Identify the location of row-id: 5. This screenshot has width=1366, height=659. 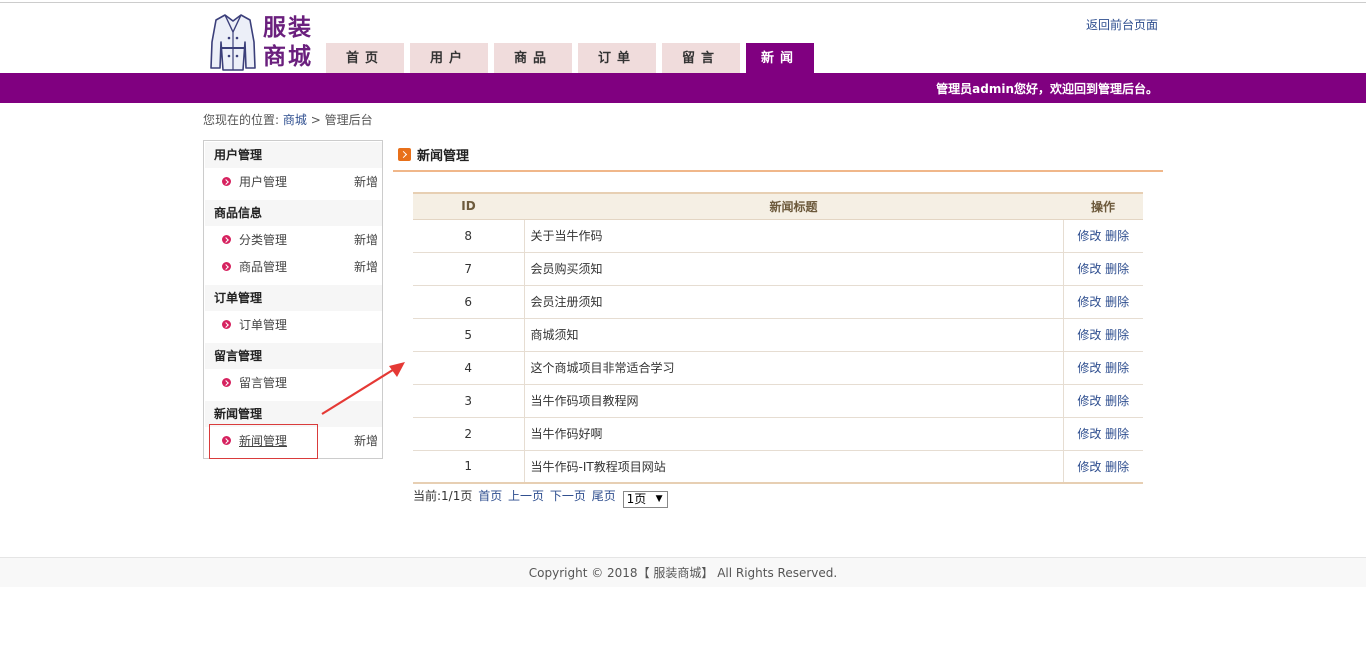
(468, 335).